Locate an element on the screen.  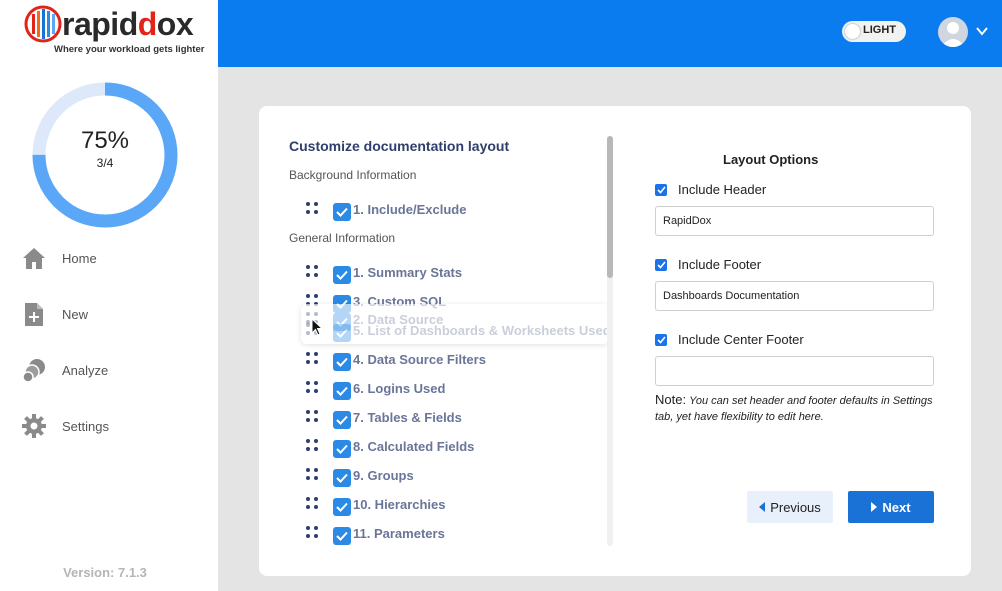
progress-ring: 75% 3/4 is located at coordinates (105, 155).